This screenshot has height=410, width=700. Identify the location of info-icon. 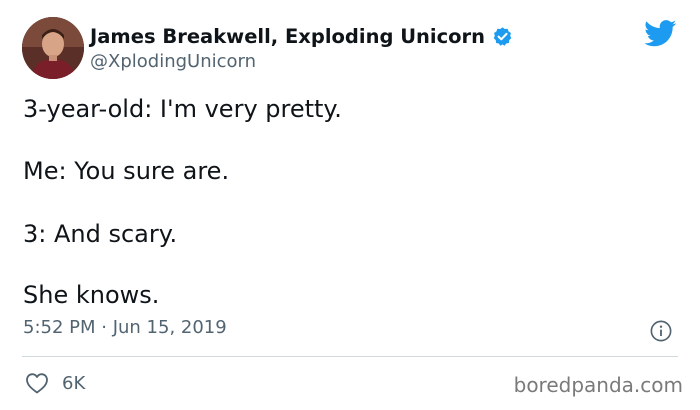
(661, 331).